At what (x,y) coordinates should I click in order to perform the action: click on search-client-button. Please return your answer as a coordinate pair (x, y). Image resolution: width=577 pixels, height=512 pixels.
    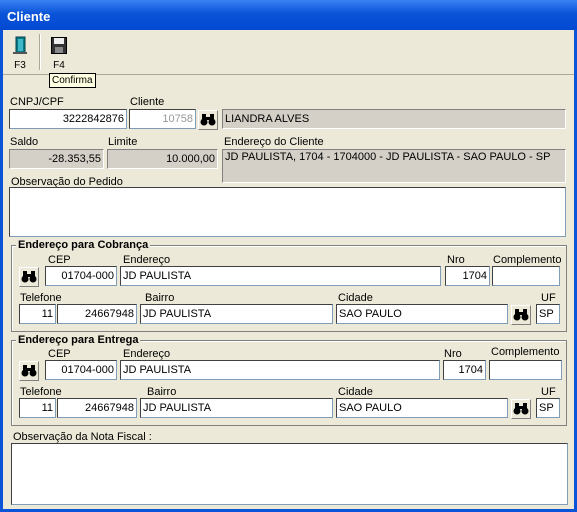
    Looking at the image, I should click on (208, 120).